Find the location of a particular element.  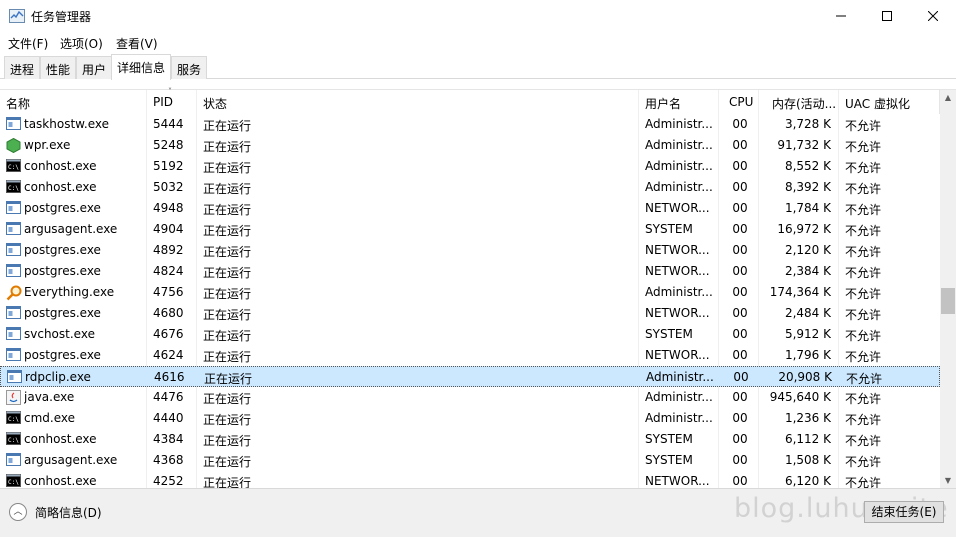

table-row: argusagent.exe 4368 正在运行 SYSTEM 00 1,508 K 不允许 is located at coordinates (470, 460).